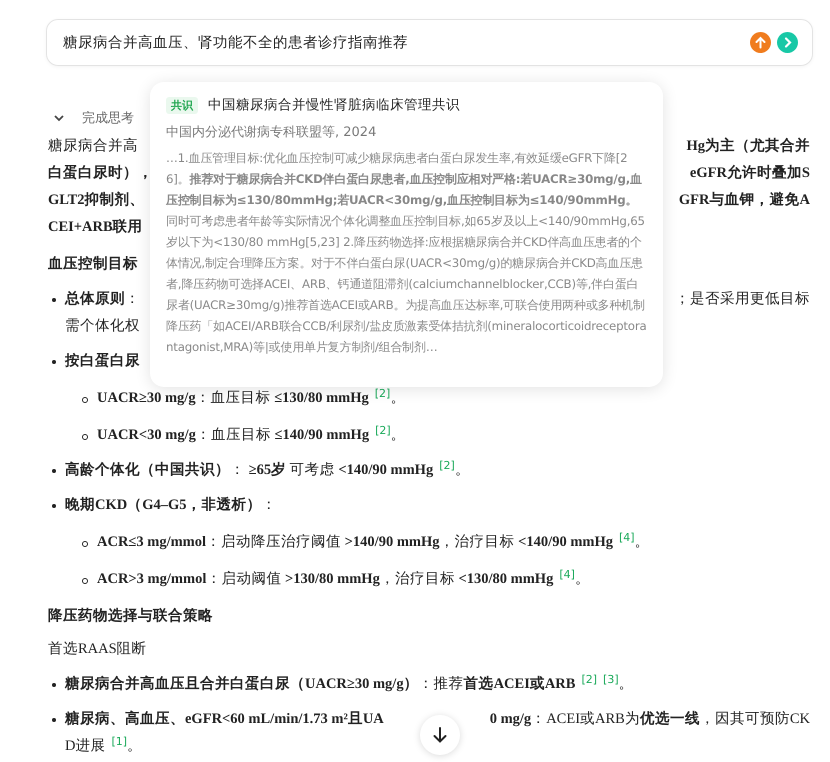  Describe the element at coordinates (102, 361) in the screenshot. I see `body-text: 按白蛋白尿` at that location.